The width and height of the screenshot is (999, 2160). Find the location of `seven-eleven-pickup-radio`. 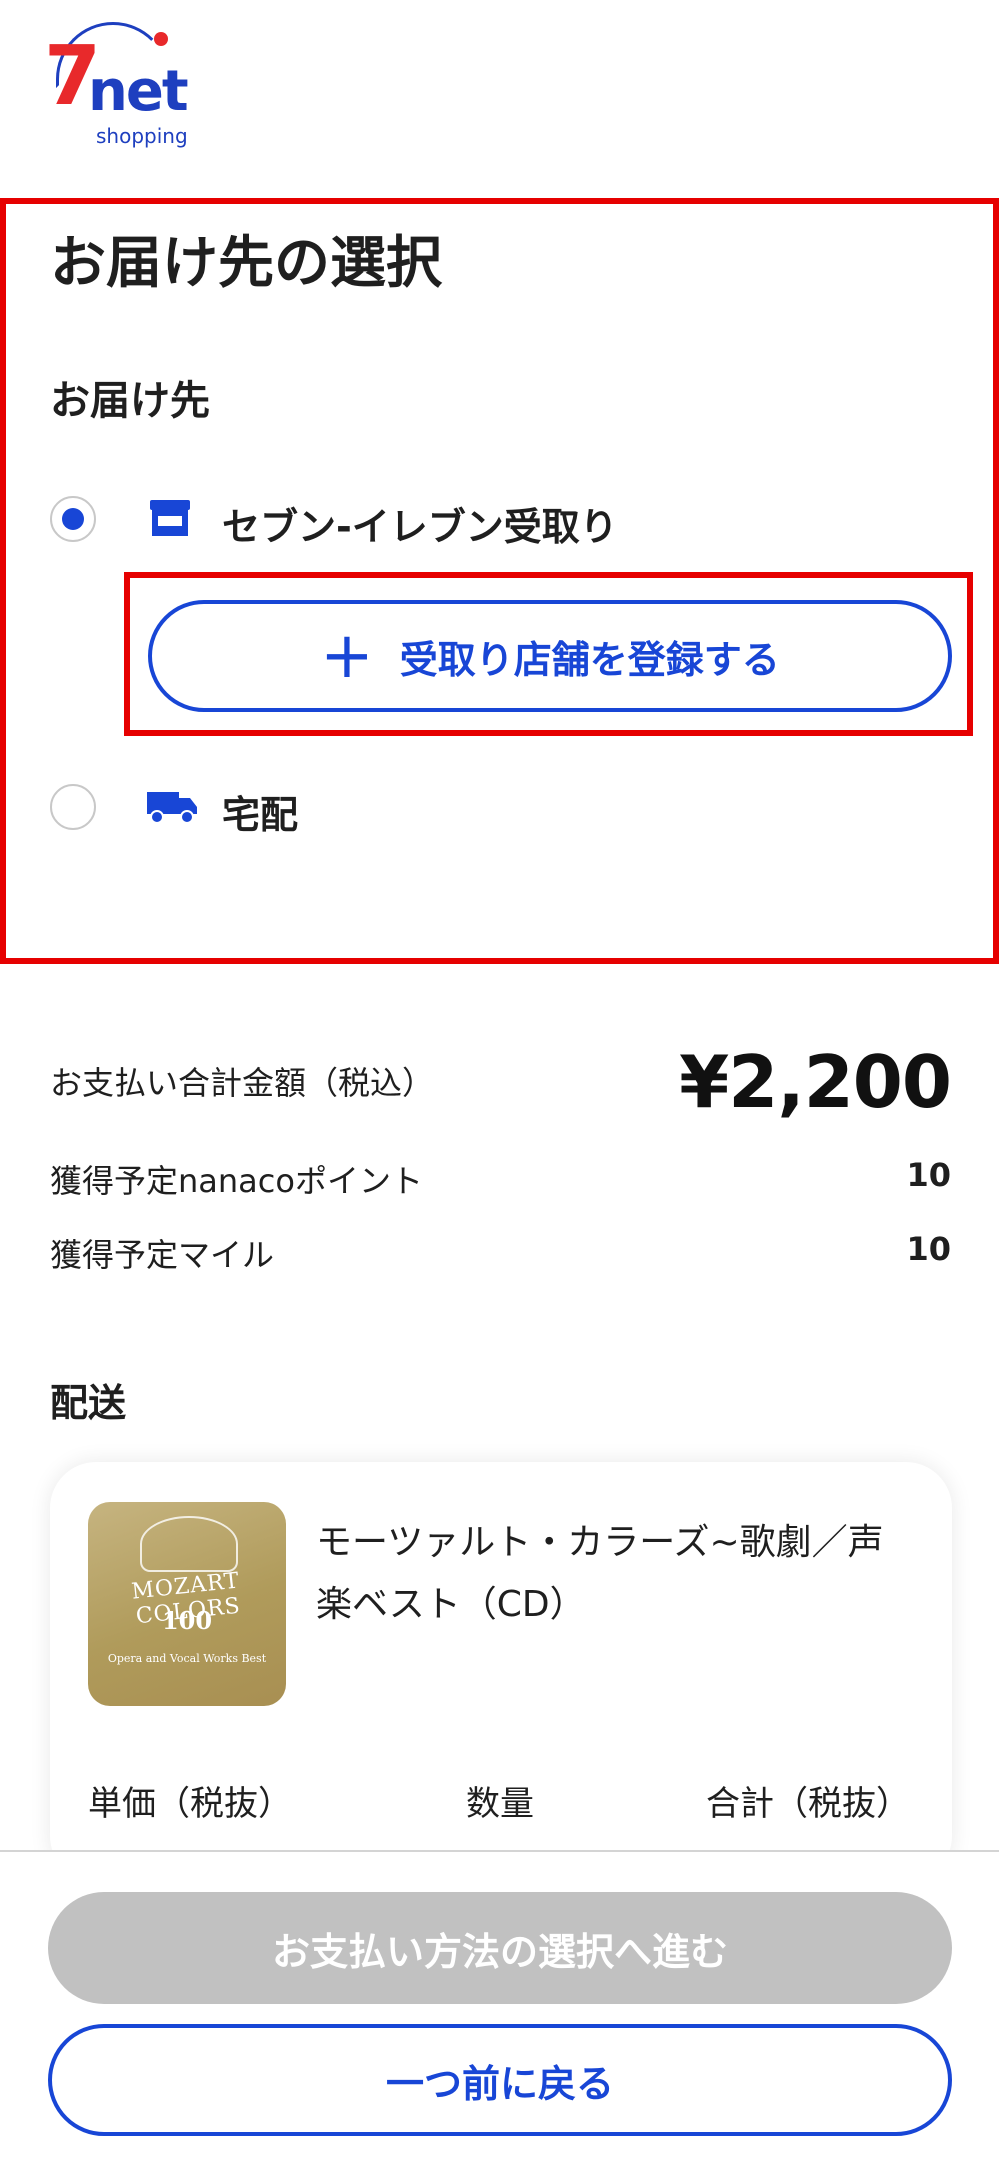

seven-eleven-pickup-radio is located at coordinates (73, 519).